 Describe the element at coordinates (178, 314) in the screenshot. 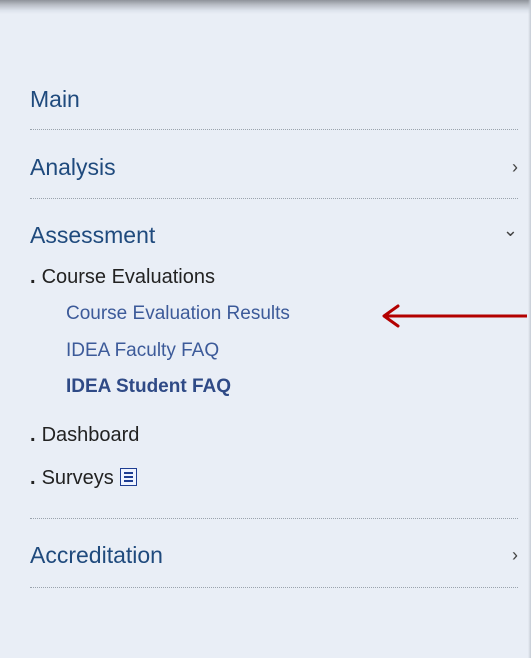

I see `link-course-evaluation-results: Course Evaluation Results` at that location.